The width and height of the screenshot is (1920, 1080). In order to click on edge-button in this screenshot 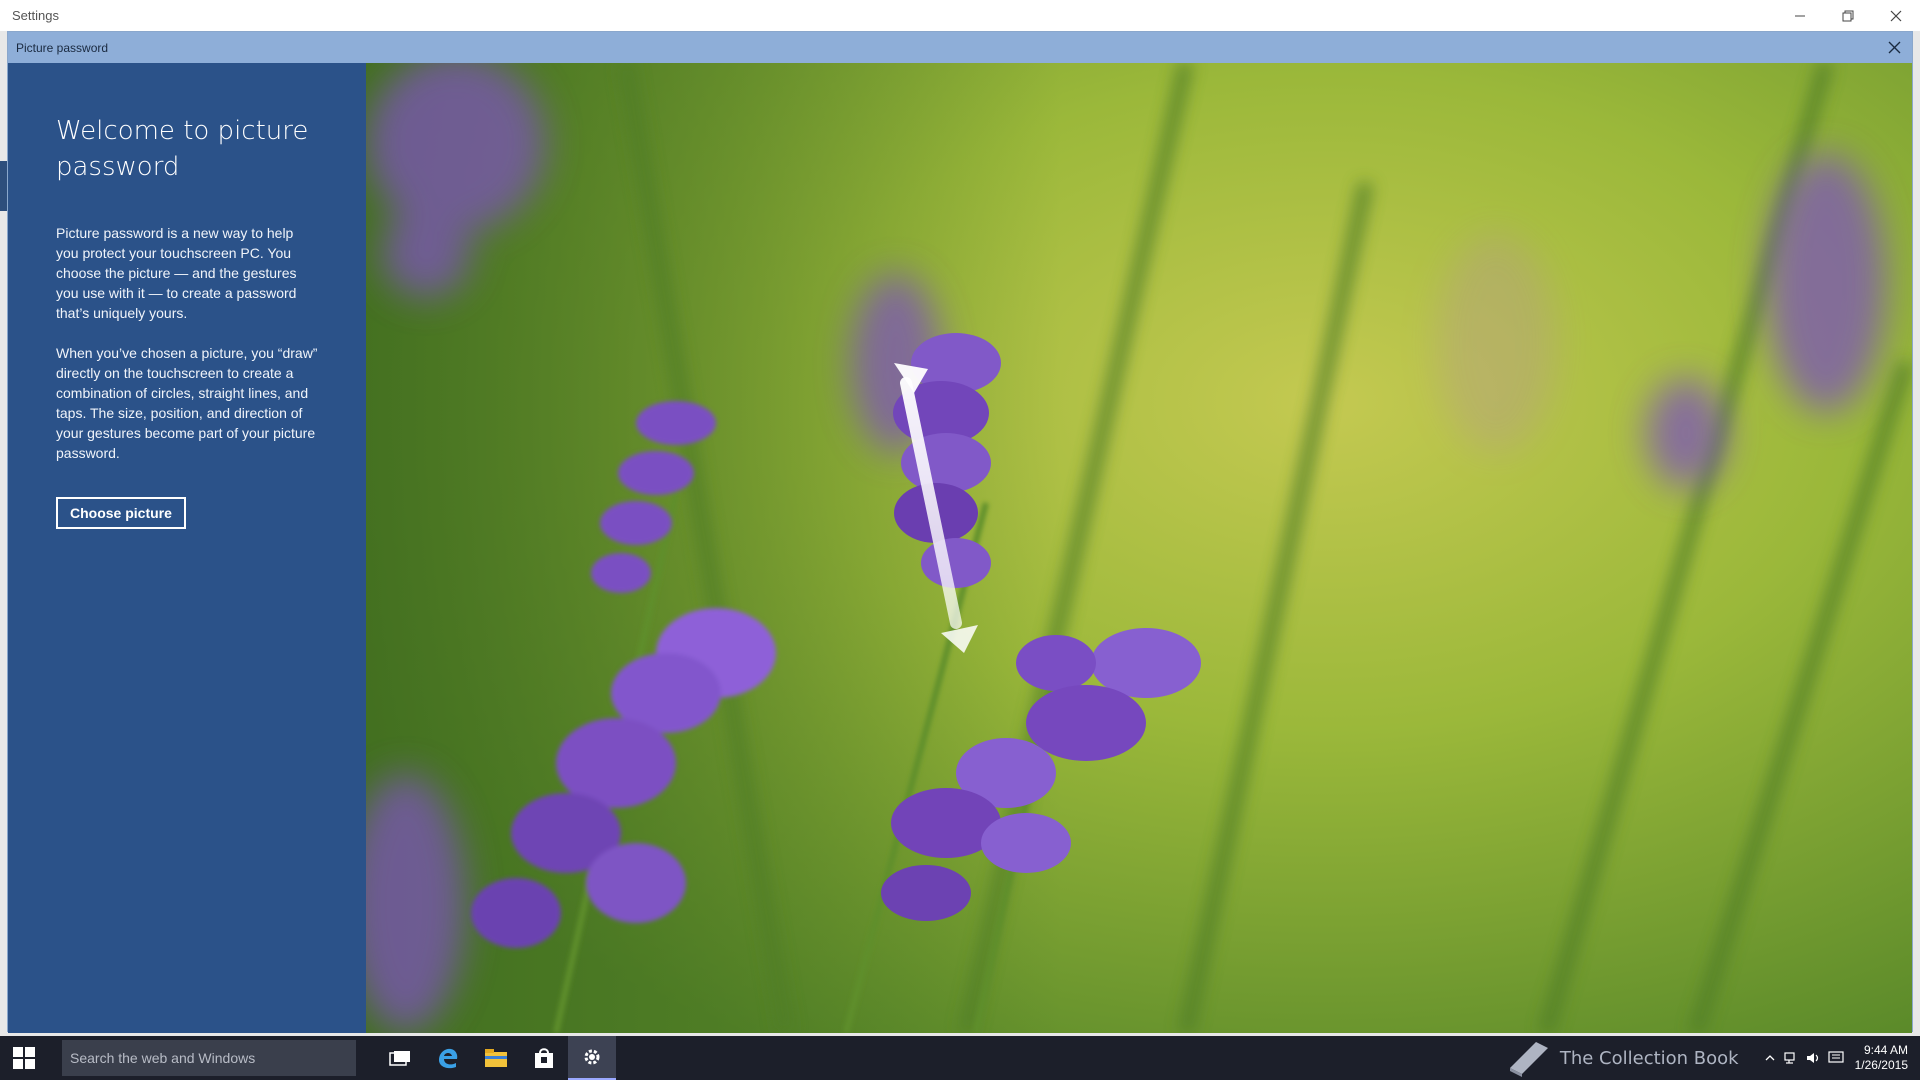, I will do `click(448, 1058)`.